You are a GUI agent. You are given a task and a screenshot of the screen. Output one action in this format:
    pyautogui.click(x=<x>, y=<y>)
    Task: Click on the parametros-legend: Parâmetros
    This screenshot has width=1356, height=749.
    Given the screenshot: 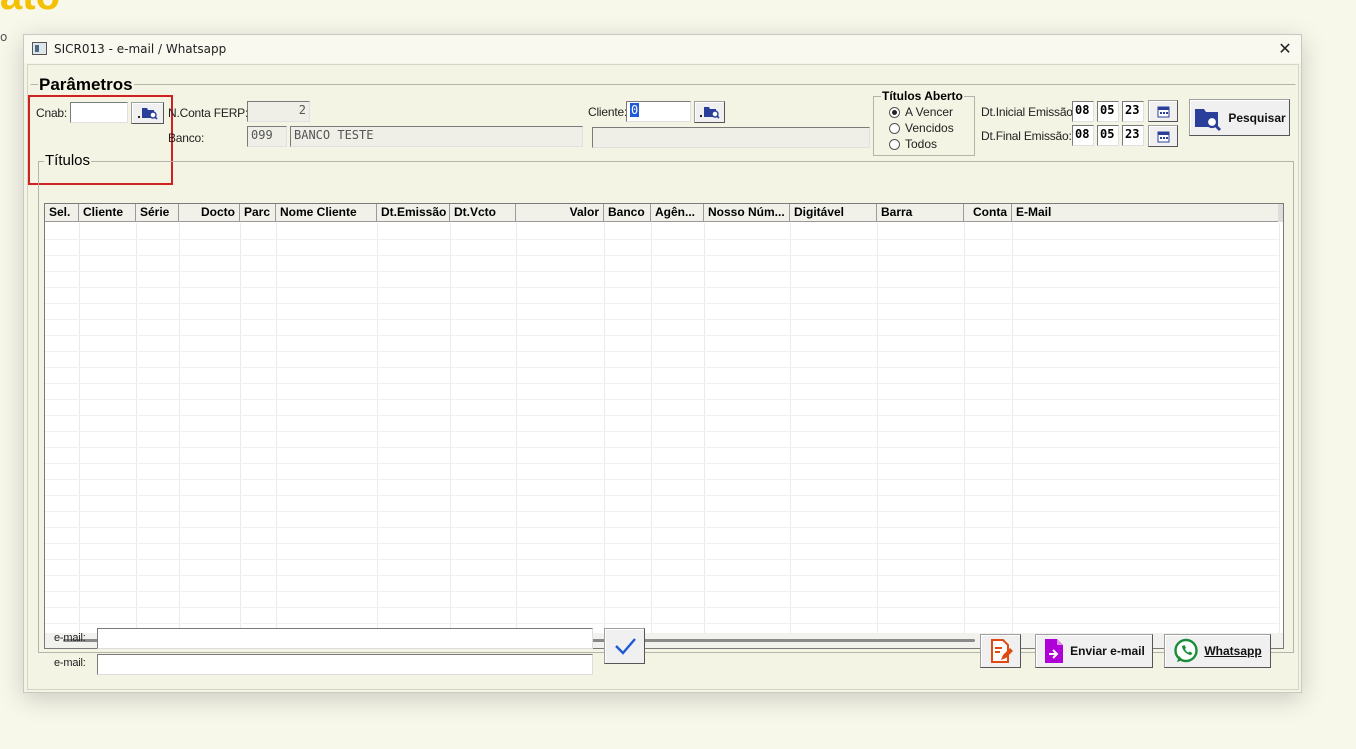 What is the action you would take?
    pyautogui.click(x=86, y=85)
    